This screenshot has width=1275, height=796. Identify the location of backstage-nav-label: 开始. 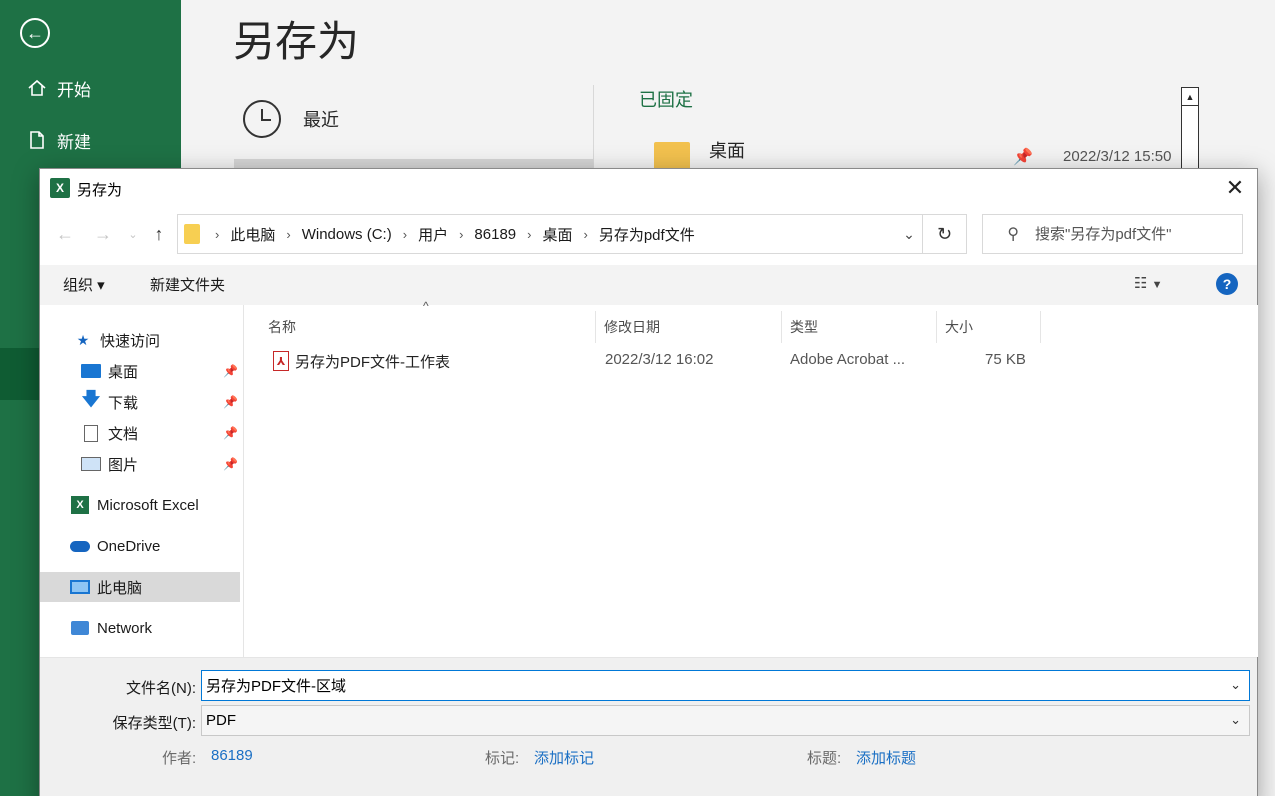
(74, 90).